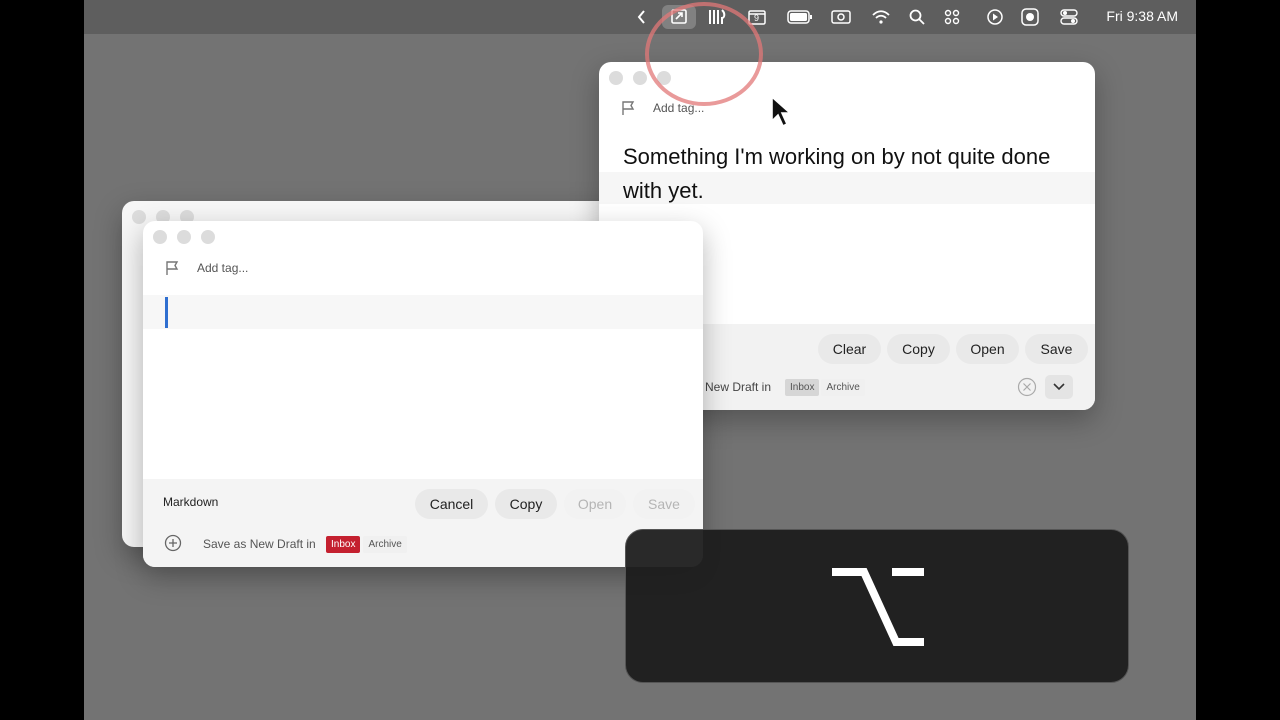 This screenshot has height=720, width=1280. Describe the element at coordinates (1030, 17) in the screenshot. I see `record-icon` at that location.